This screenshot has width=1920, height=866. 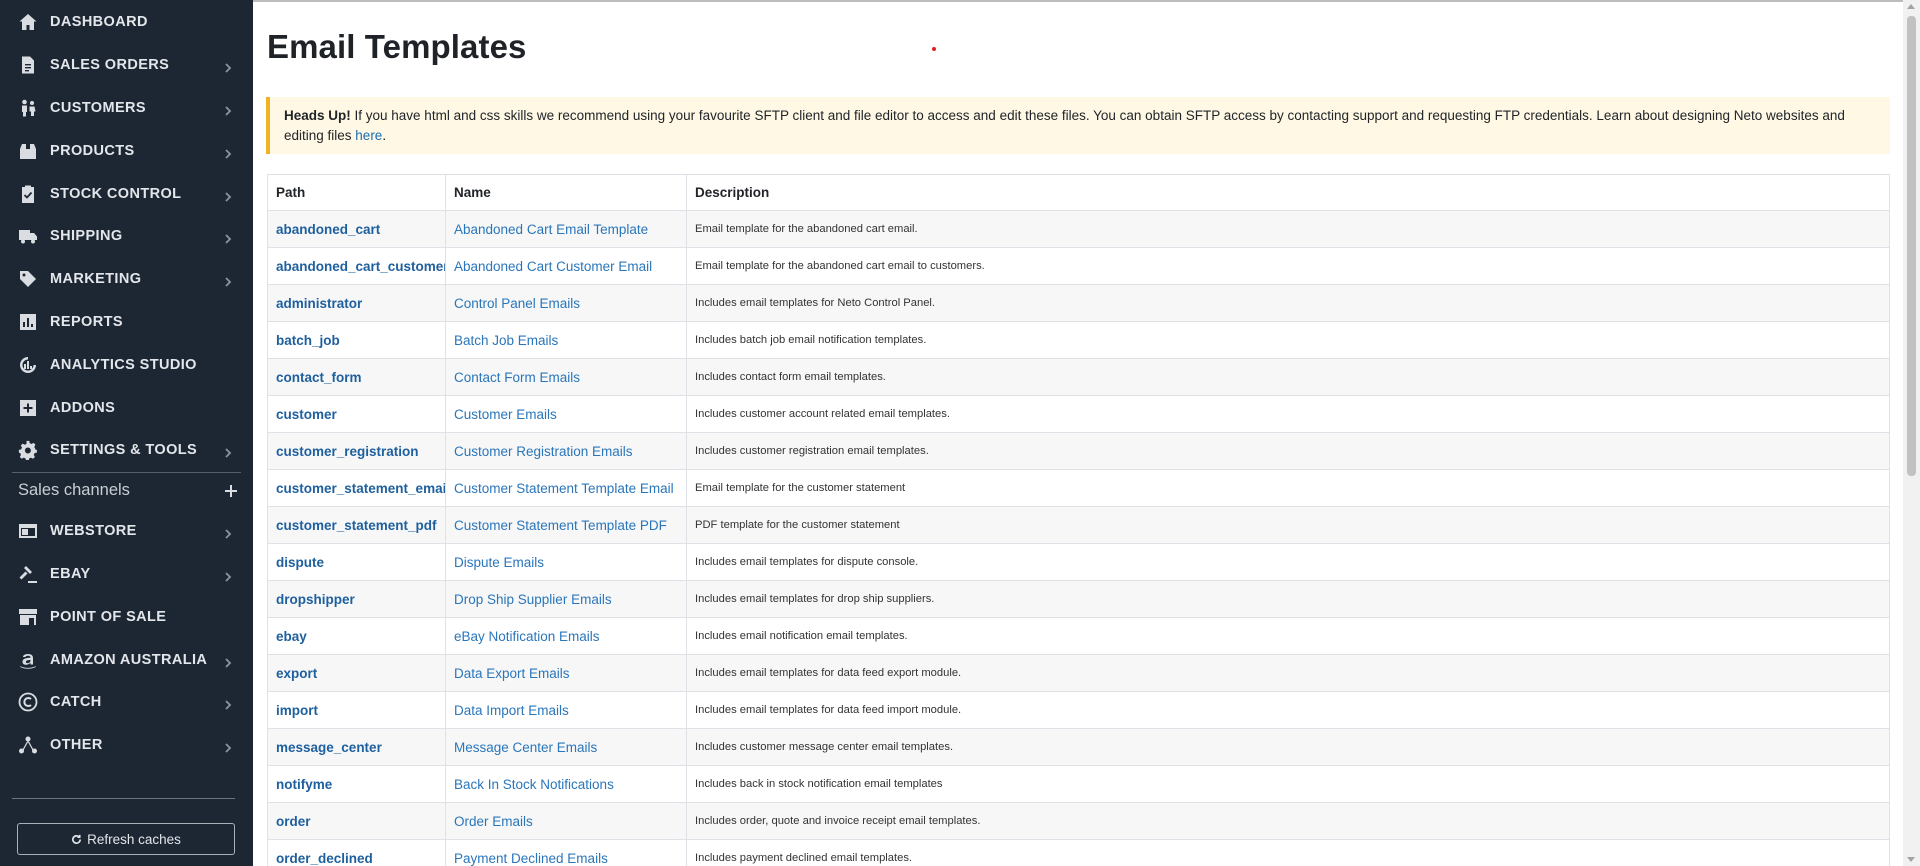 What do you see at coordinates (356, 852) in the screenshot?
I see `template-path-link: order_declined` at bounding box center [356, 852].